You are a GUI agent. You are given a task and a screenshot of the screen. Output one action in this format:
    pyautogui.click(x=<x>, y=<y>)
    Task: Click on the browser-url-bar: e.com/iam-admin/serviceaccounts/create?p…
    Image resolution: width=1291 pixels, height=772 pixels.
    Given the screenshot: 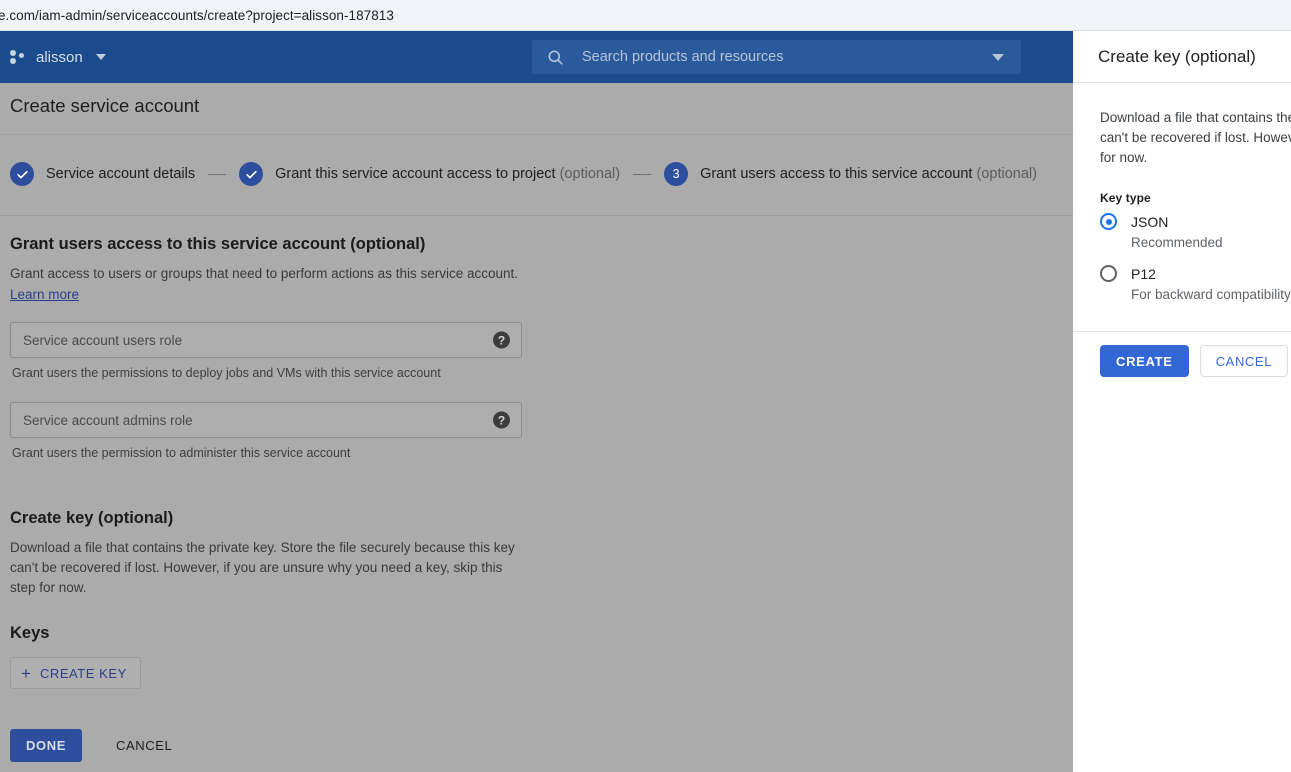 What is the action you would take?
    pyautogui.click(x=645, y=15)
    